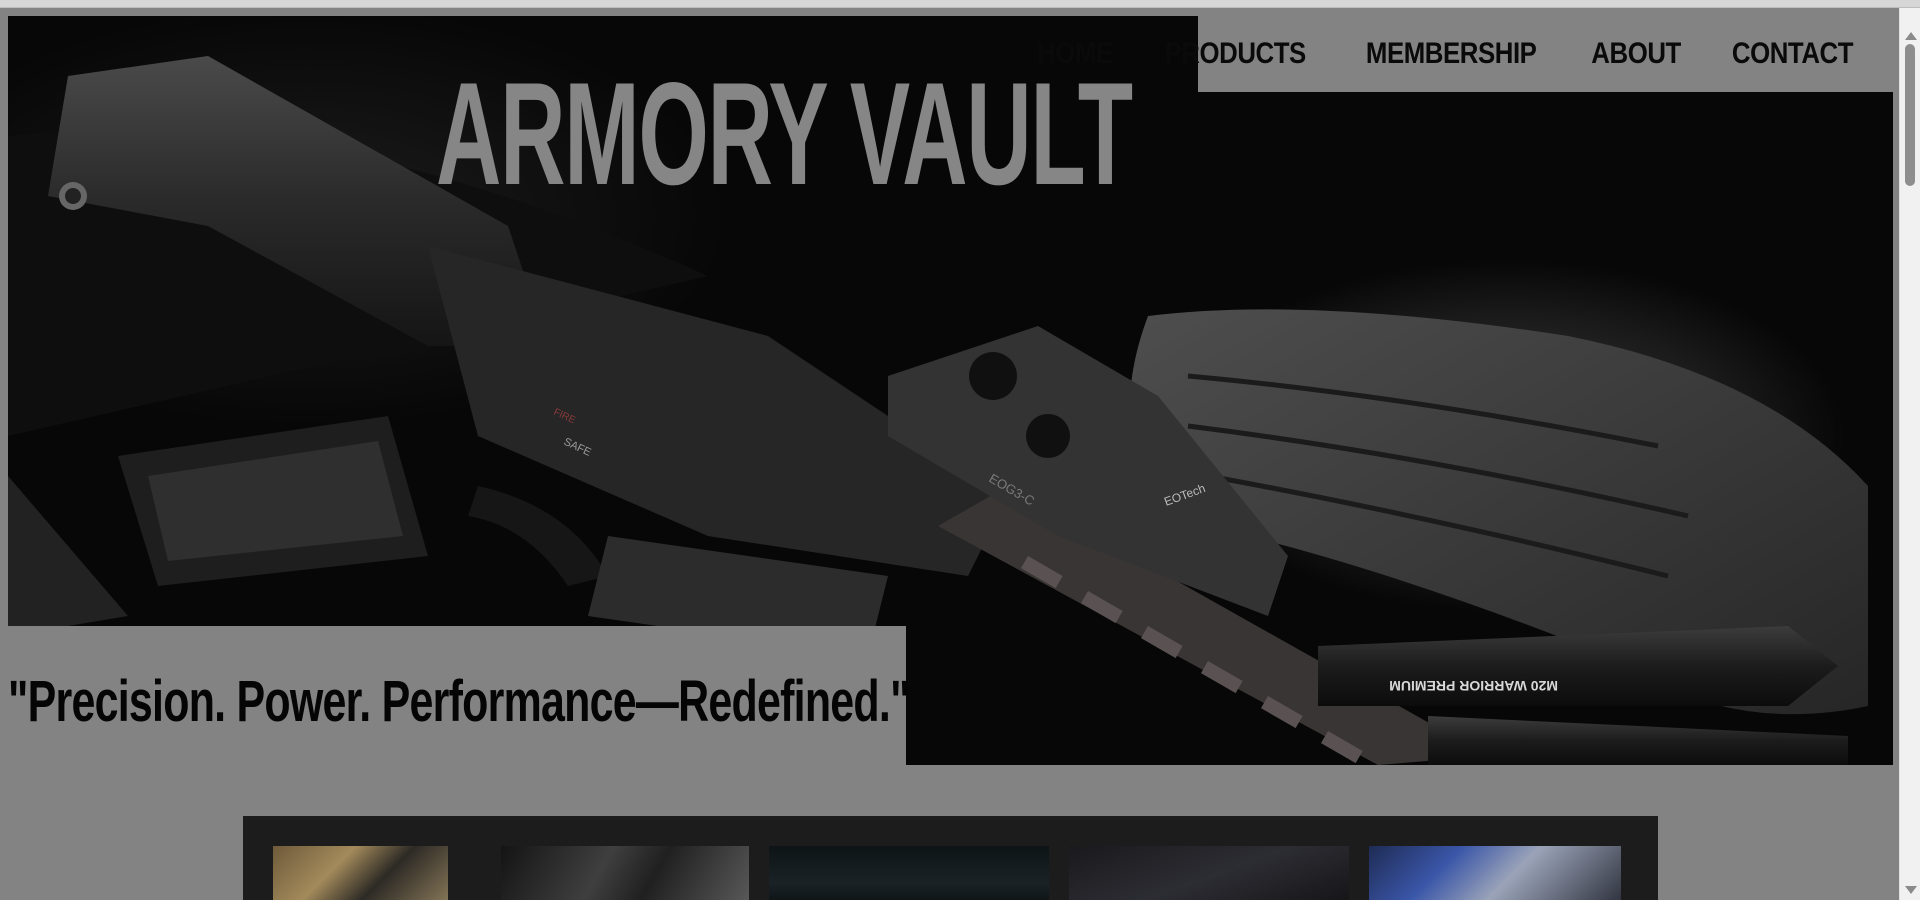 The image size is (1920, 900). I want to click on scroll-down-icon, so click(1911, 890).